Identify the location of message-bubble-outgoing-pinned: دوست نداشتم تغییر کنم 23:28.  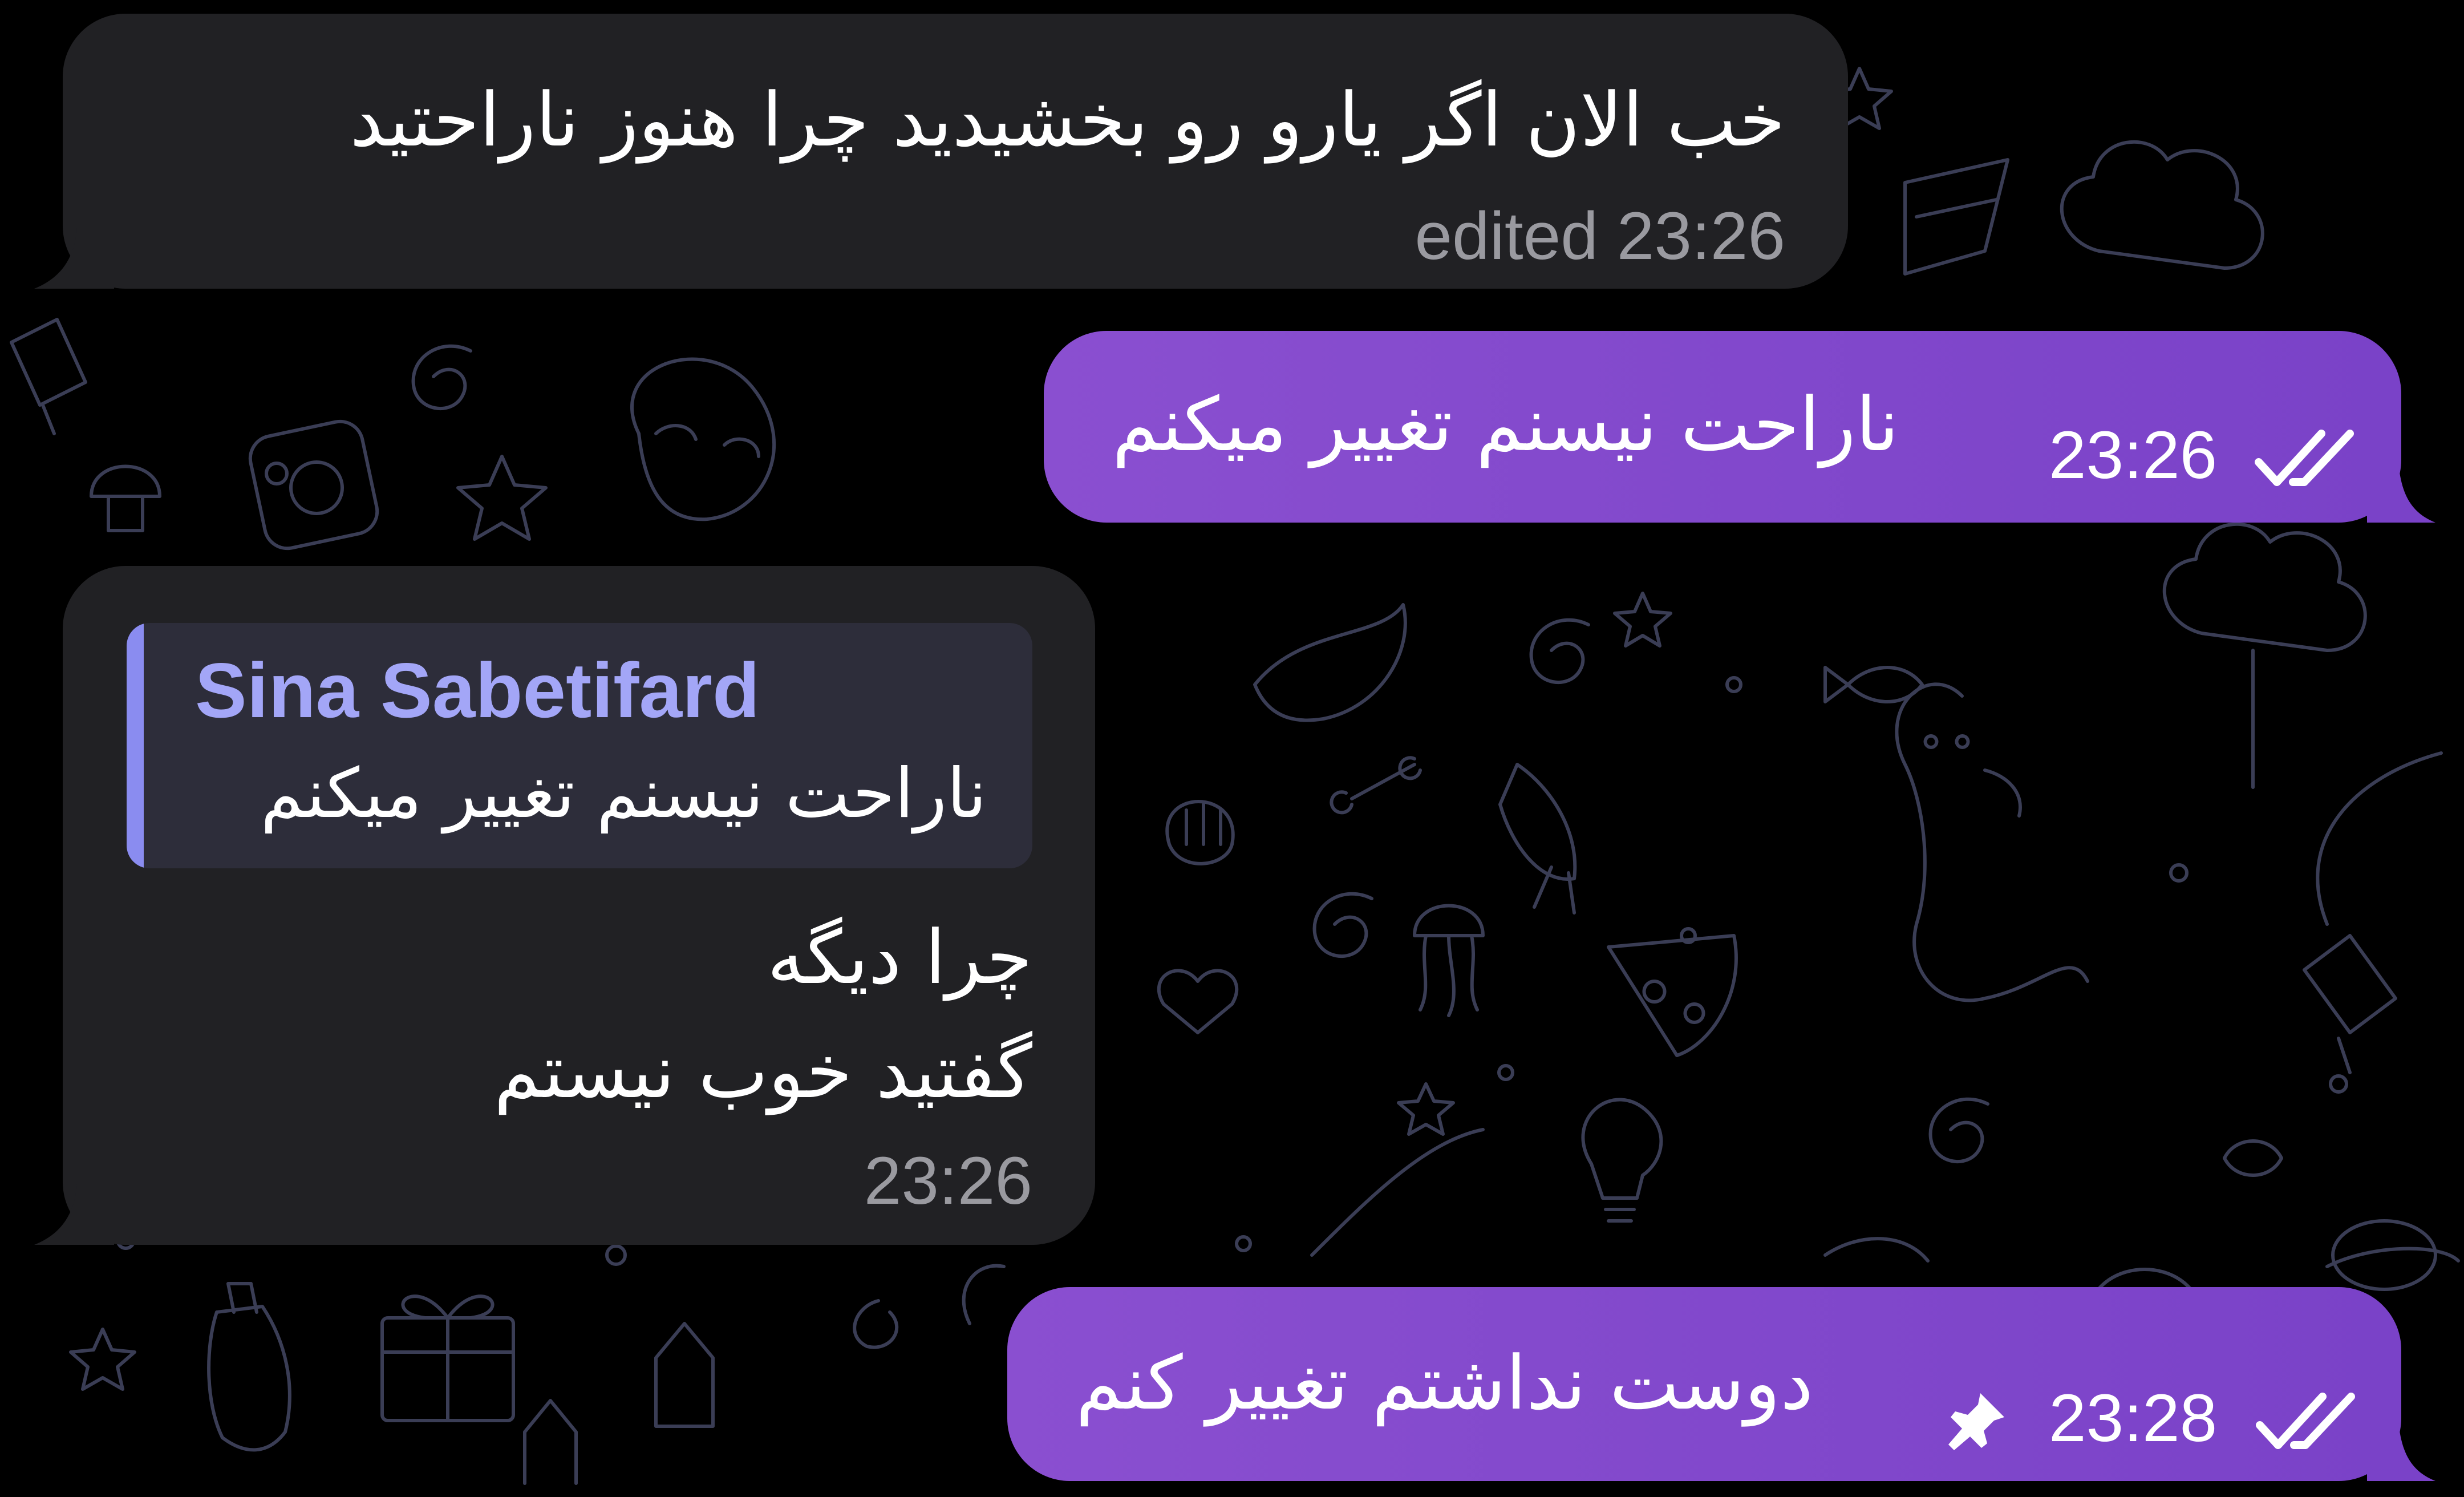
(1704, 1384).